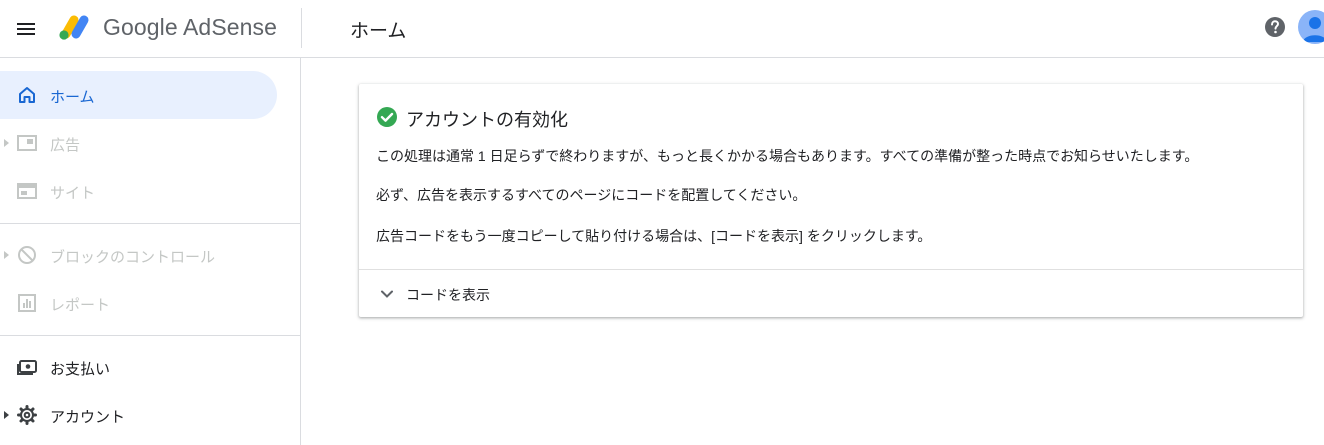  What do you see at coordinates (662, 29) in the screenshot?
I see `top-app-bar: Google AdSense ホーム` at bounding box center [662, 29].